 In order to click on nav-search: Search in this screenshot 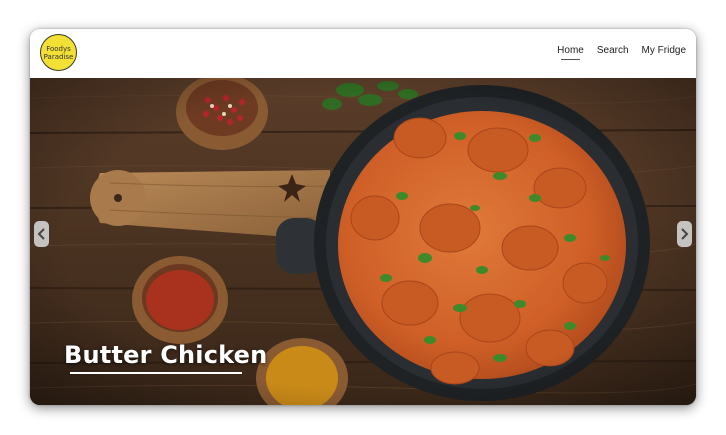, I will do `click(613, 51)`.